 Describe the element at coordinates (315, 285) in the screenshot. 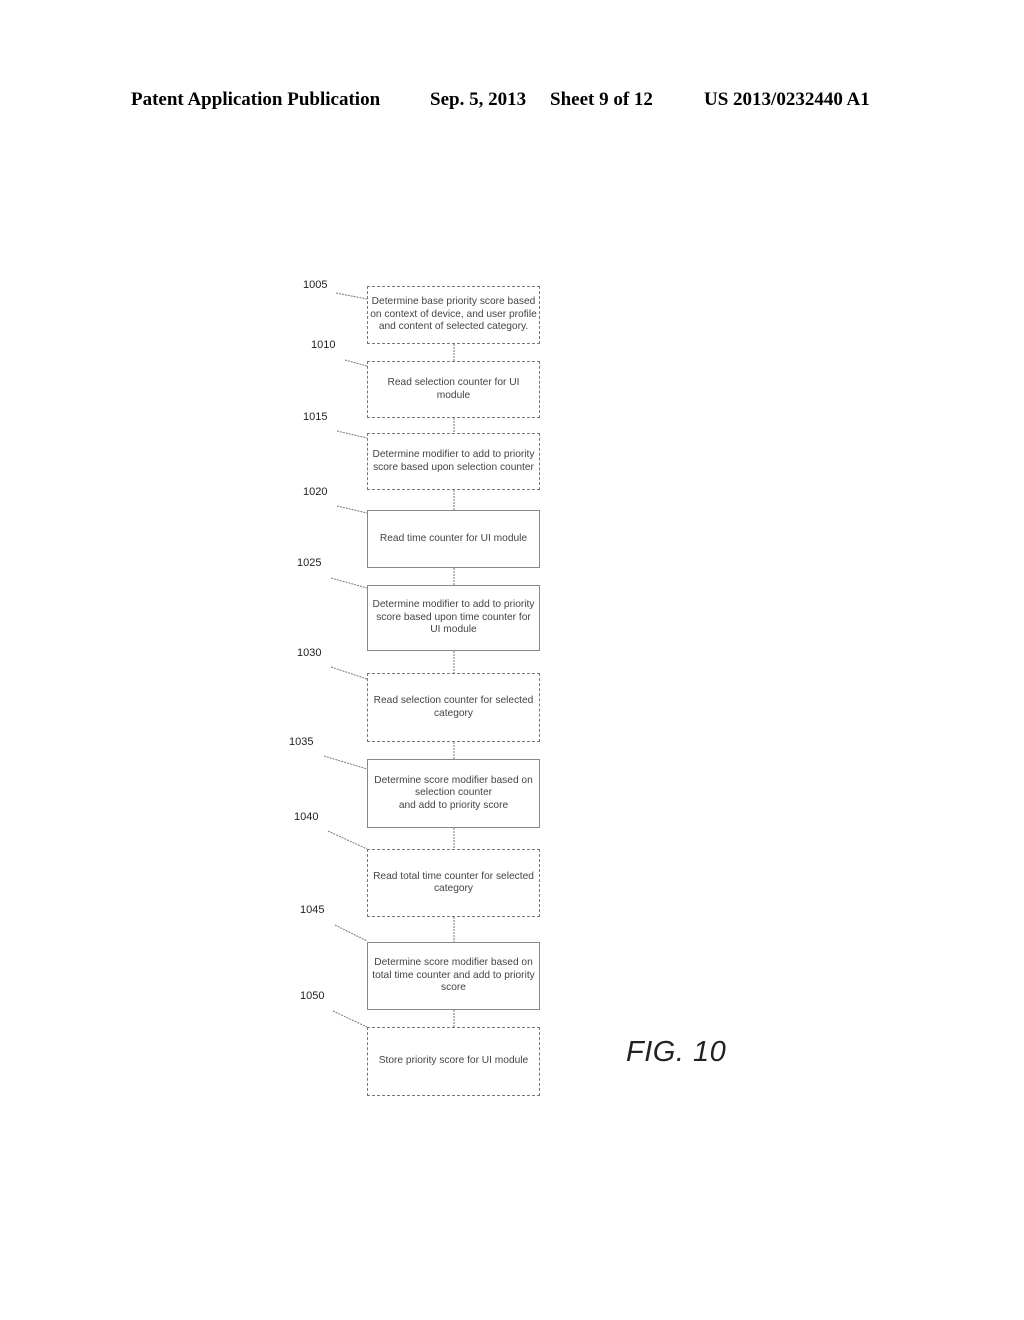

I see `step-ref-1005: 1005` at that location.